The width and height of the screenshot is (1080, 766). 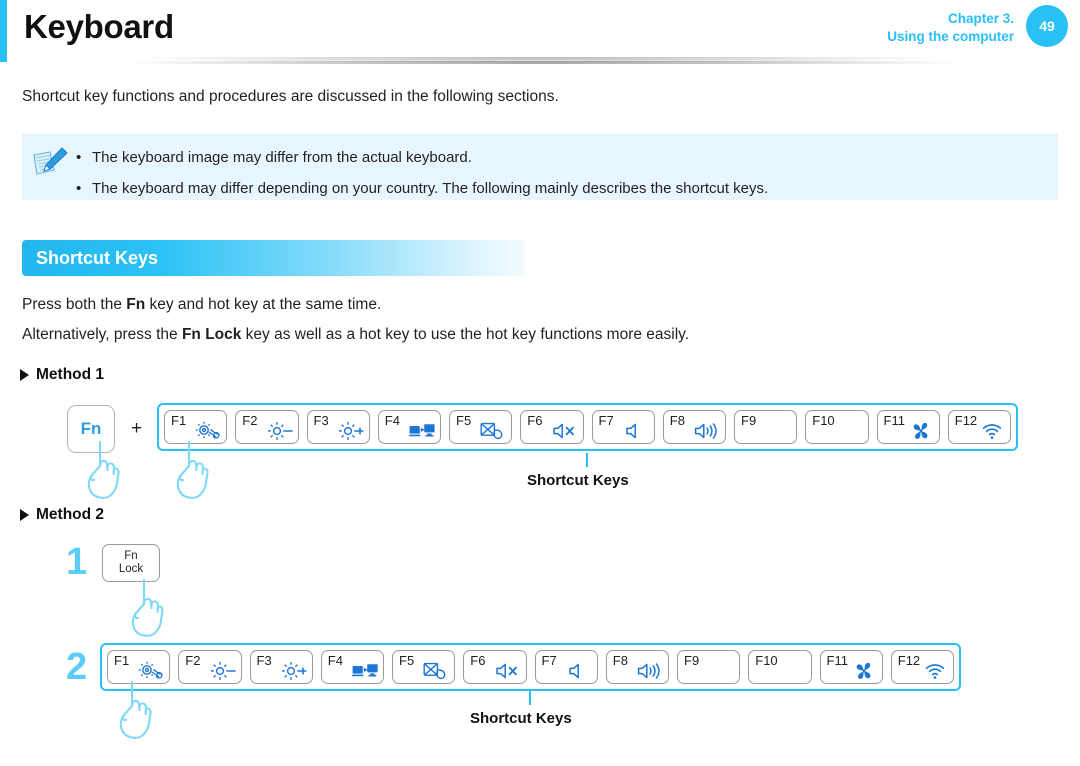 What do you see at coordinates (950, 36) in the screenshot?
I see `chapter-line-2: Using the computer` at bounding box center [950, 36].